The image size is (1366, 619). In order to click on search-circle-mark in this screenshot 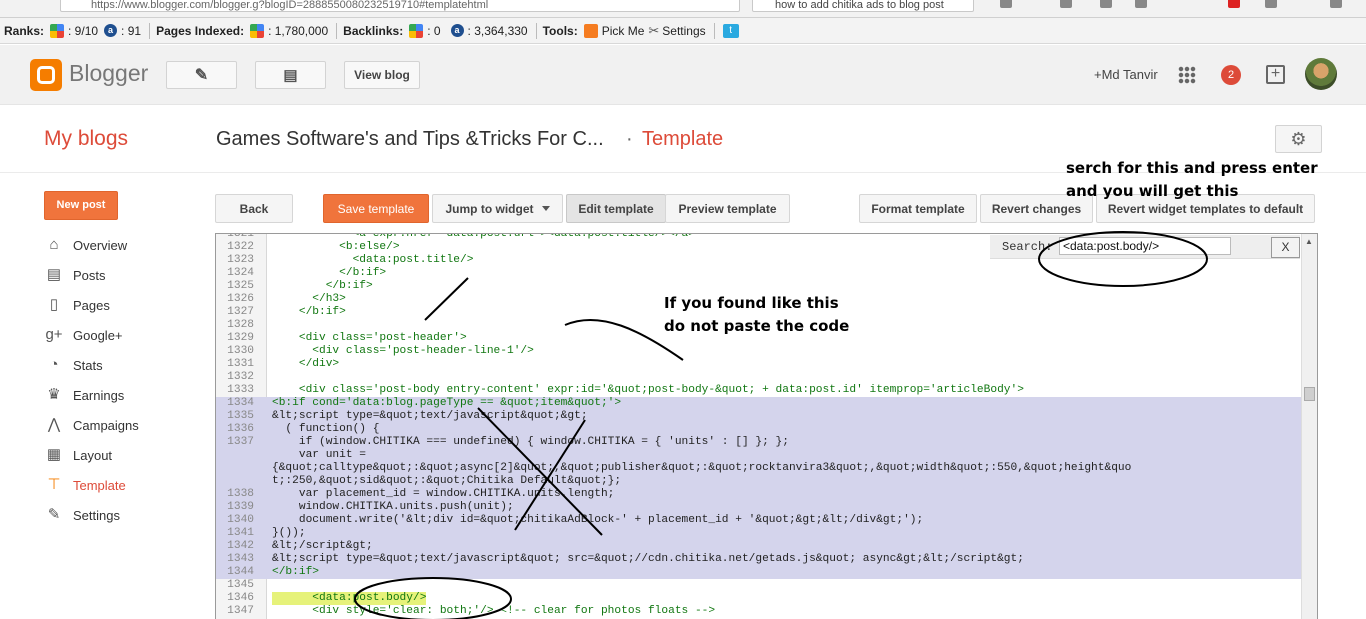, I will do `click(1123, 259)`.